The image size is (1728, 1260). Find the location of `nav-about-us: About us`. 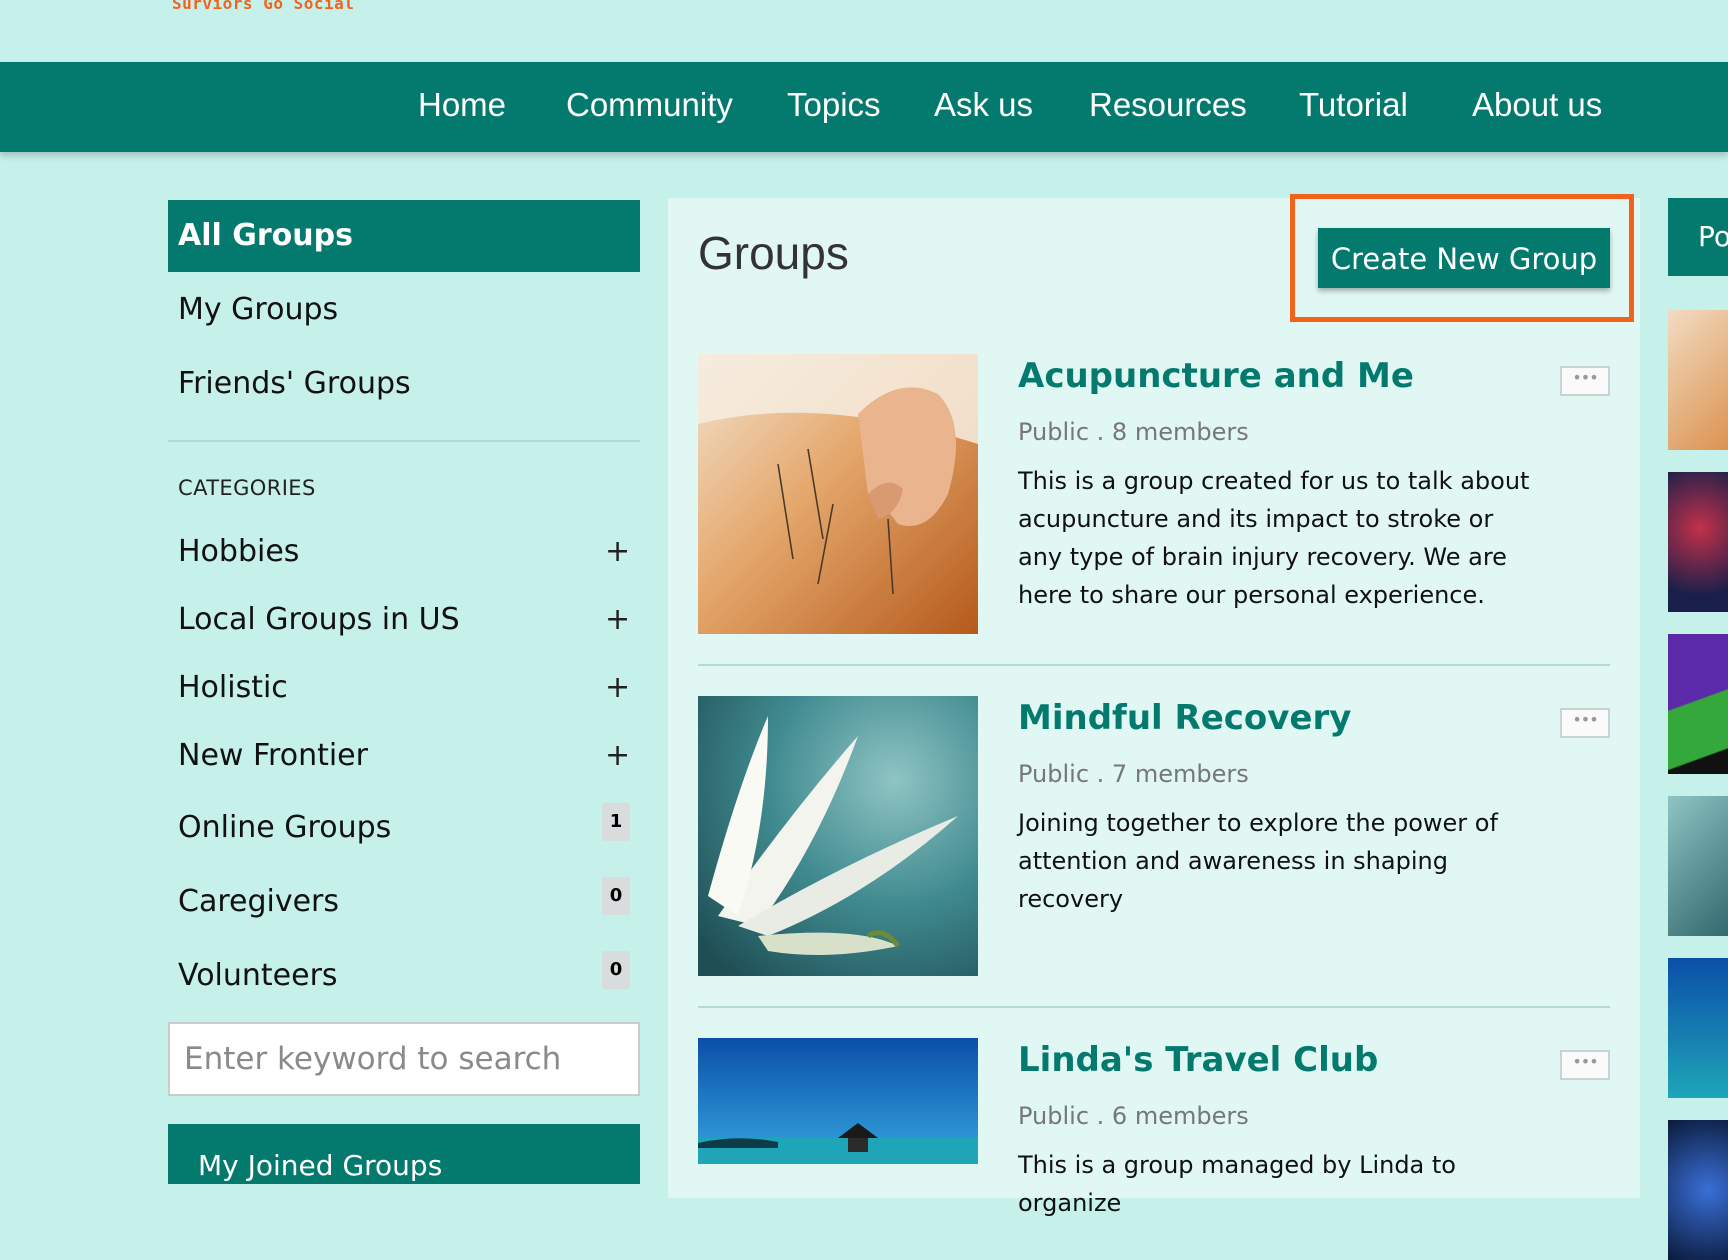

nav-about-us: About us is located at coordinates (1537, 107).